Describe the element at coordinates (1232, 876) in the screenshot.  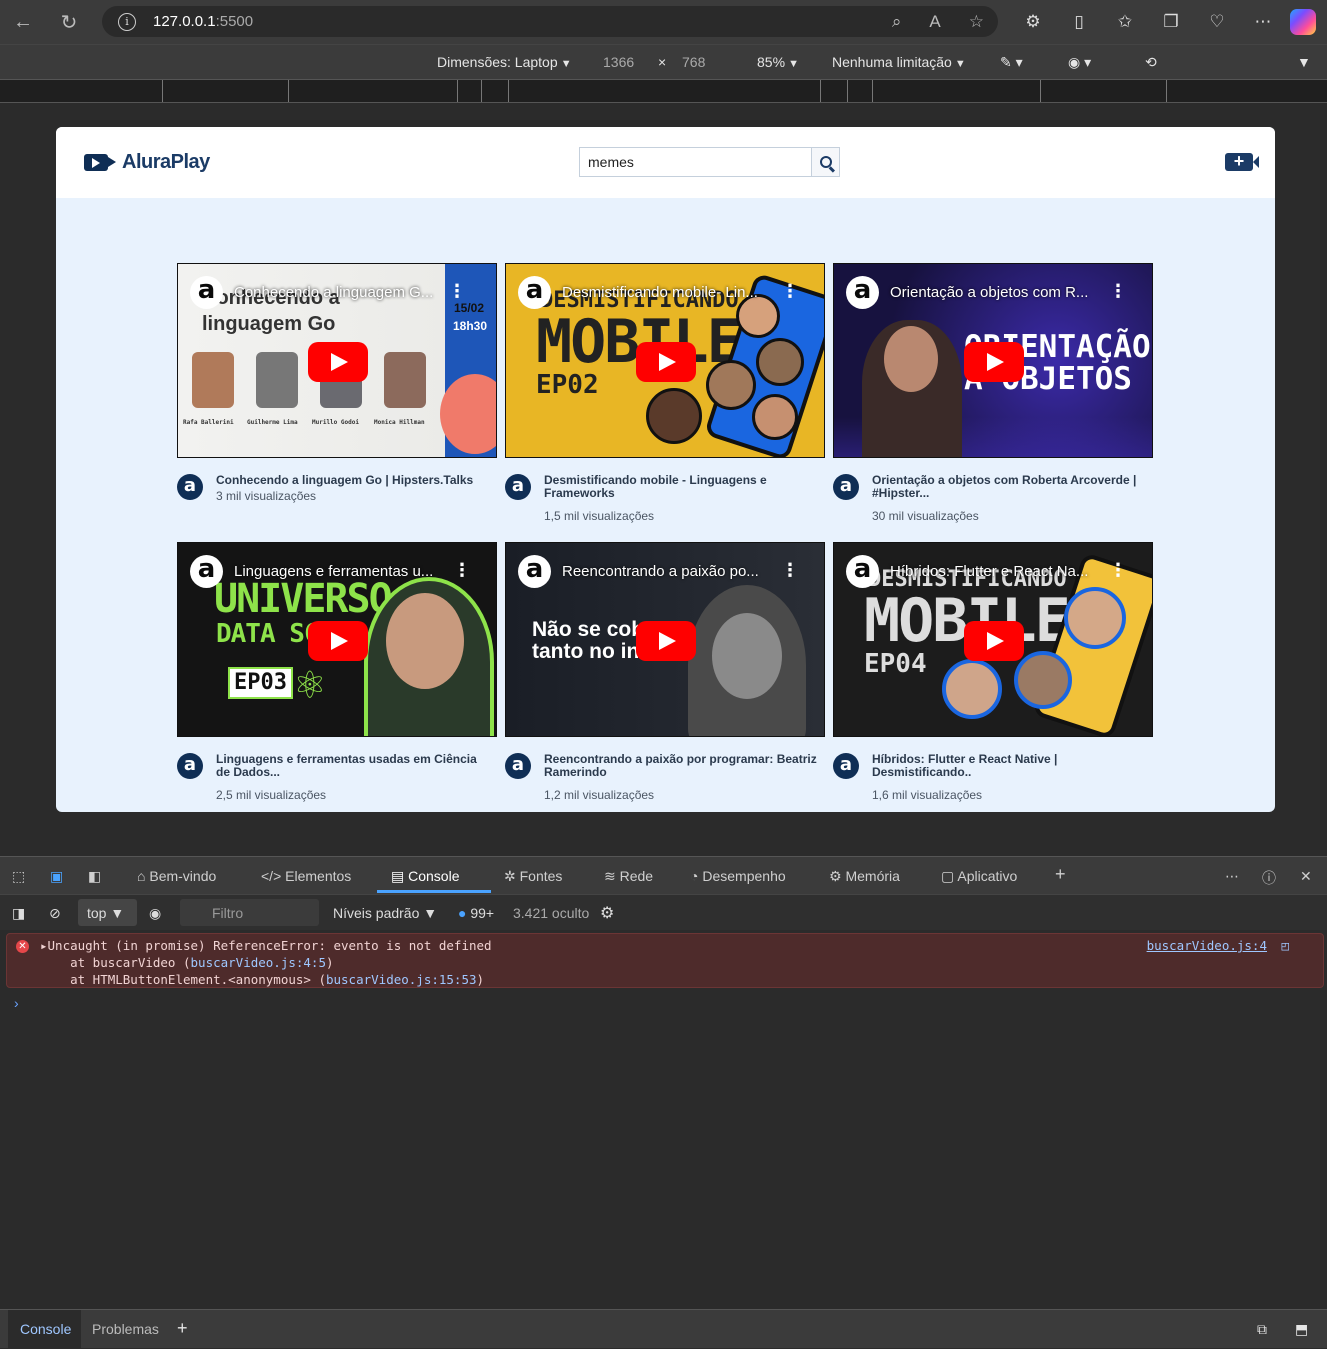
I see `more-tools-icon: ⋯` at that location.